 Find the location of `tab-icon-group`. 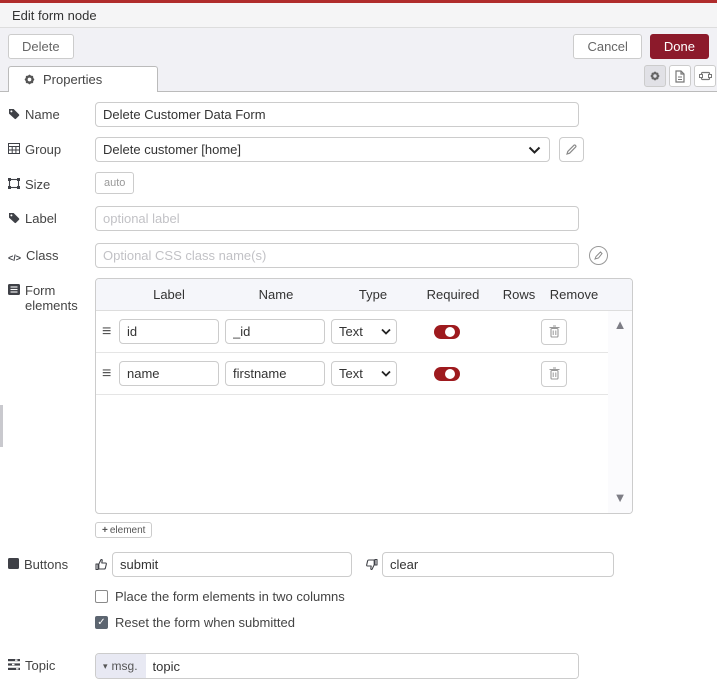

tab-icon-group is located at coordinates (680, 76).